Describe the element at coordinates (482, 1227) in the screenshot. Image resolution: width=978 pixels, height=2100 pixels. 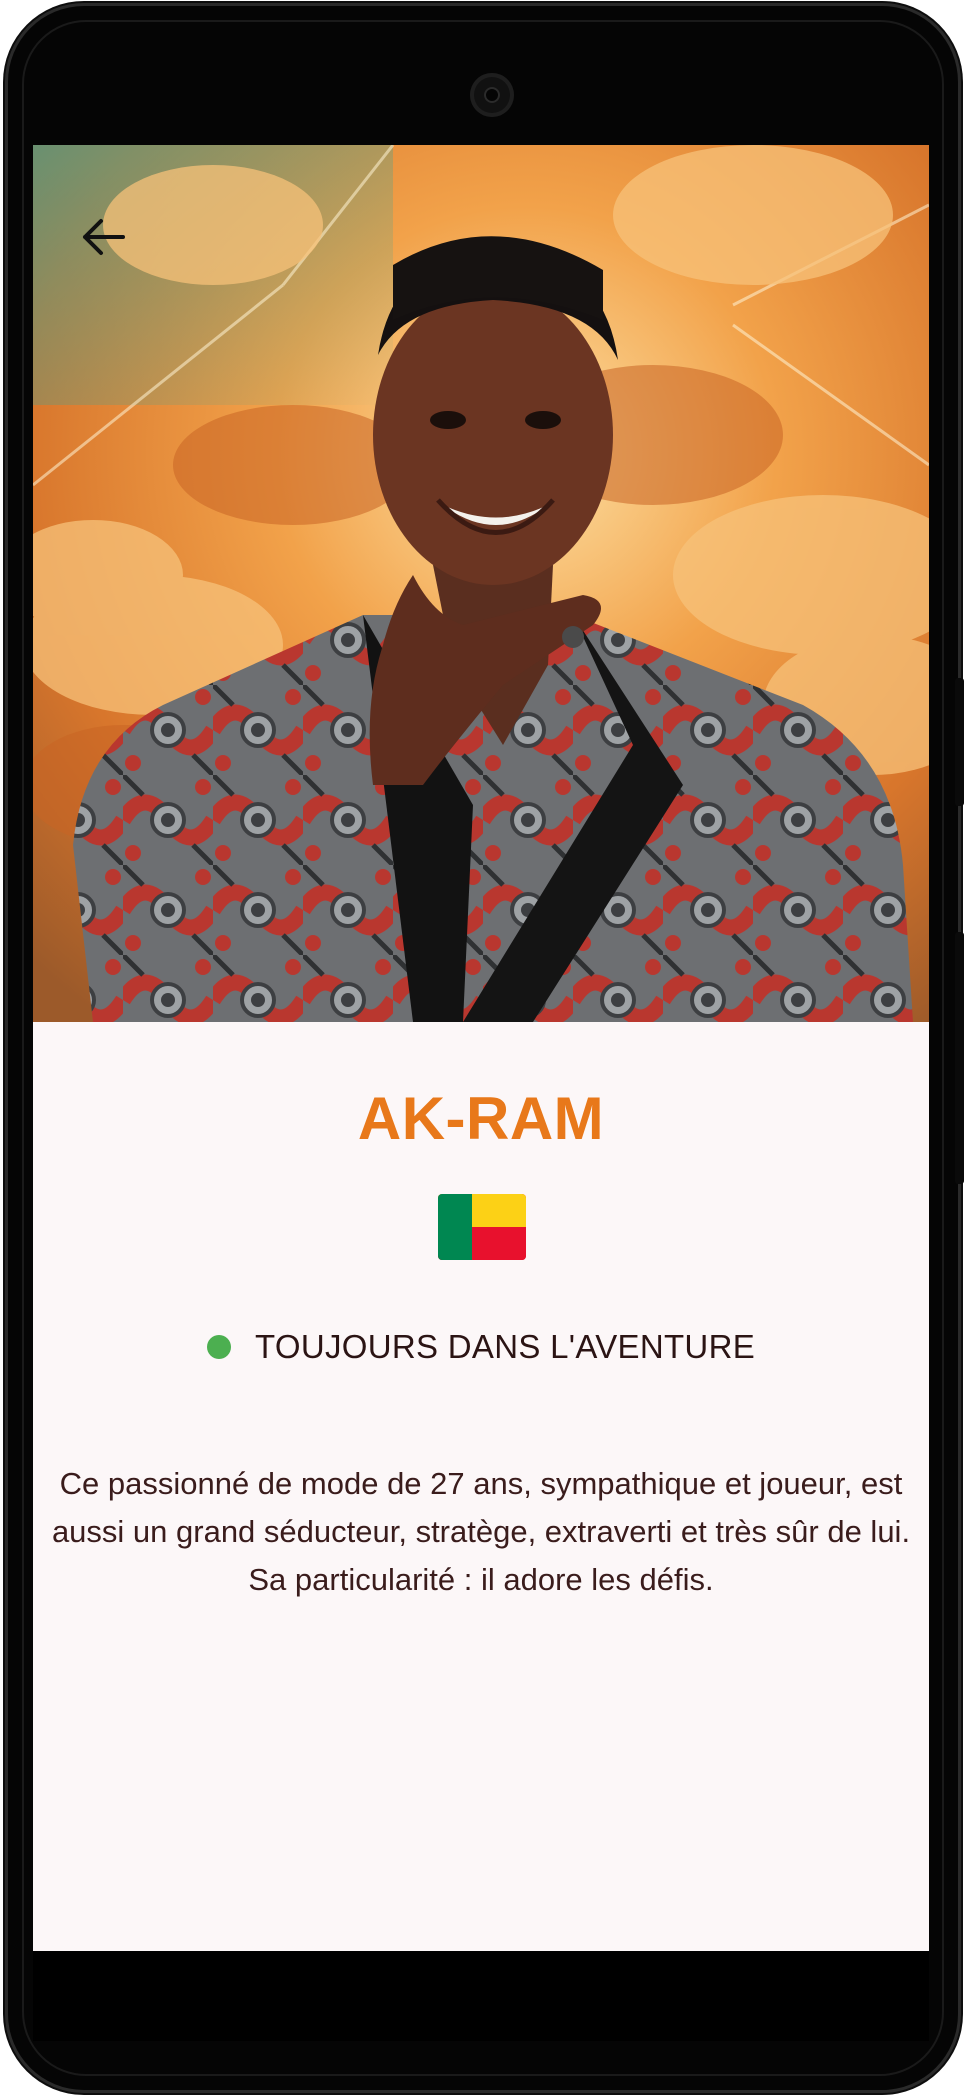
I see `benin-flag-icon` at that location.